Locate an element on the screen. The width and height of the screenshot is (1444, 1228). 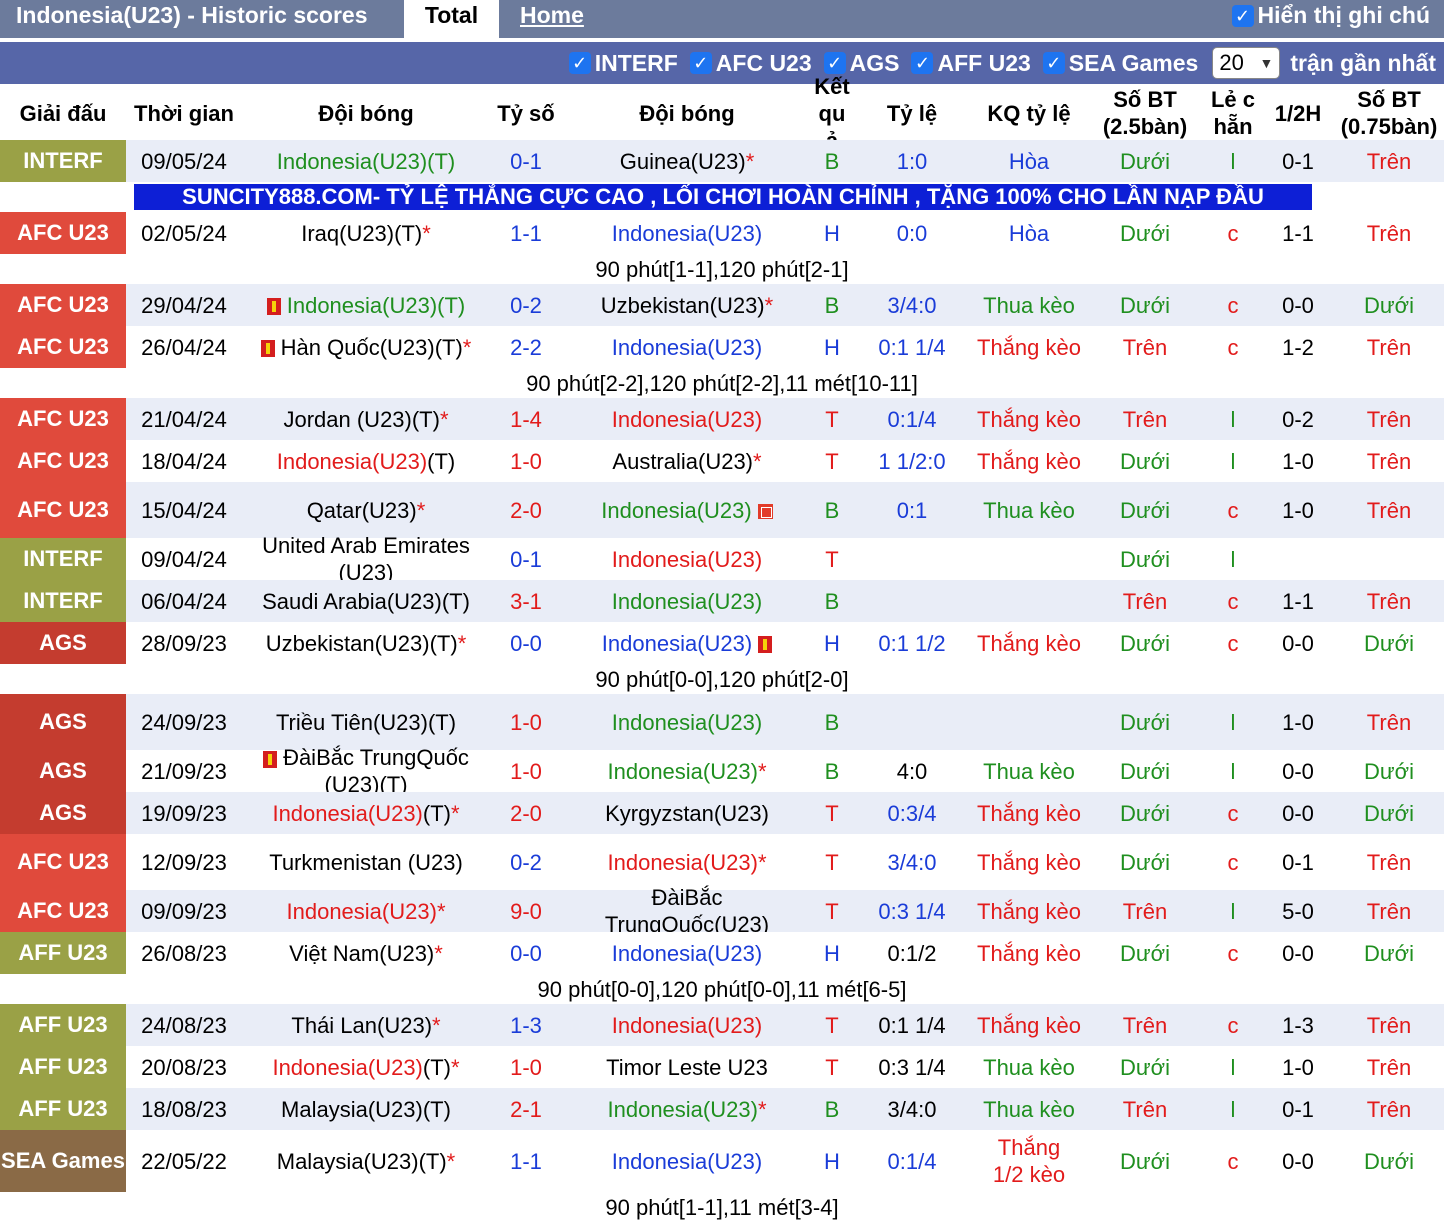
match-score: 2-0 is located at coordinates (526, 510).